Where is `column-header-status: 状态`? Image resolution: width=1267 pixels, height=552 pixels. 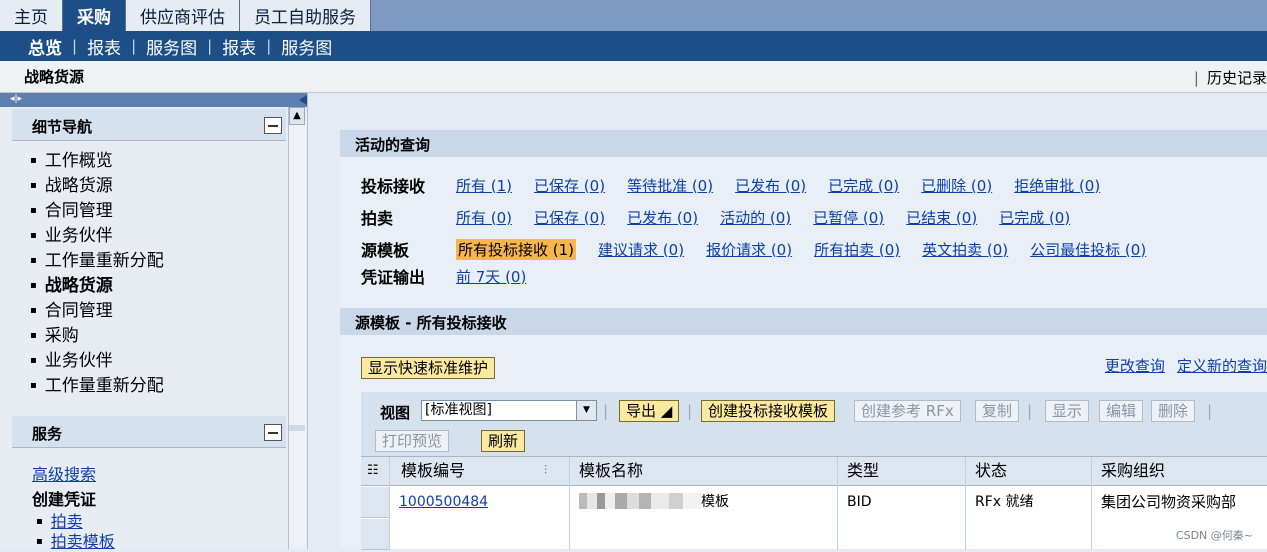
column-header-status: 状态 is located at coordinates (991, 471).